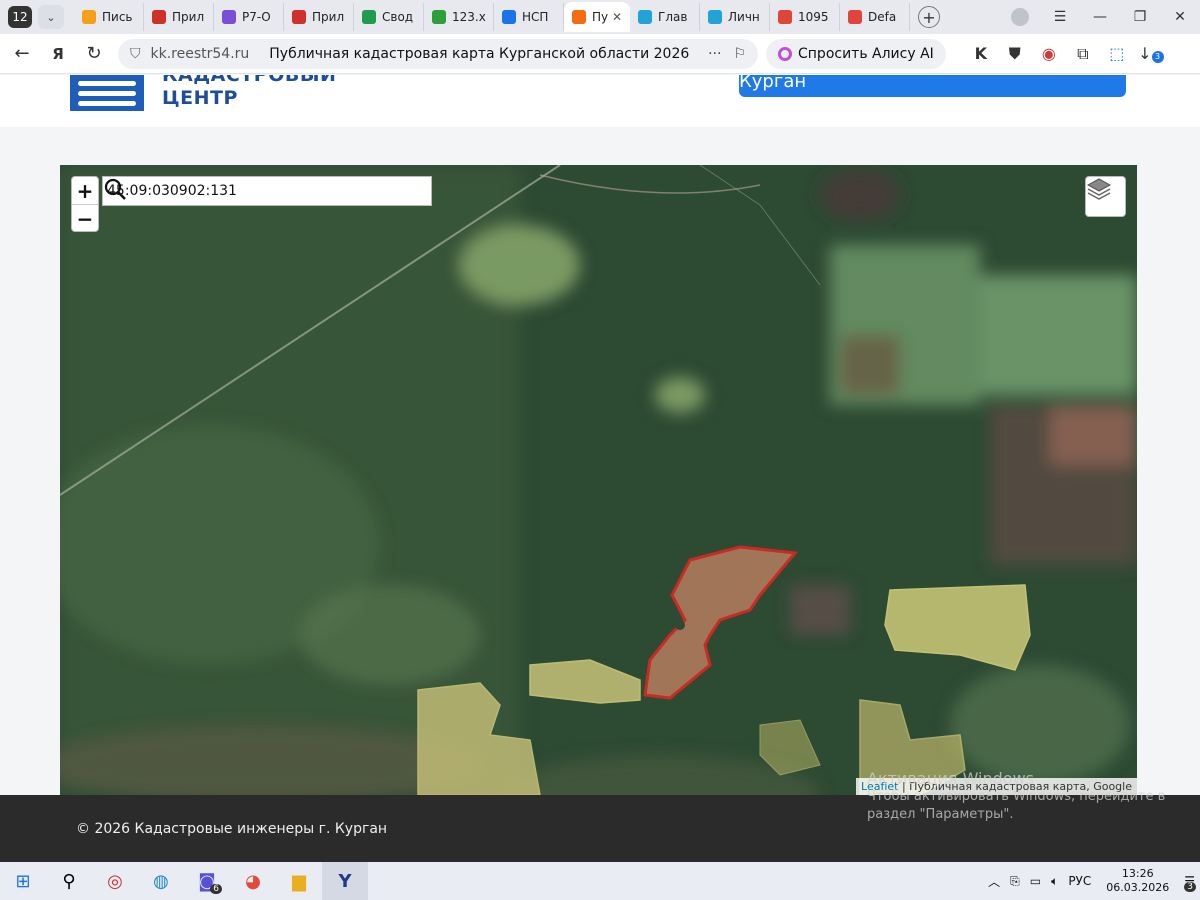 The width and height of the screenshot is (1200, 900). I want to click on back-icon: ←, so click(22, 53).